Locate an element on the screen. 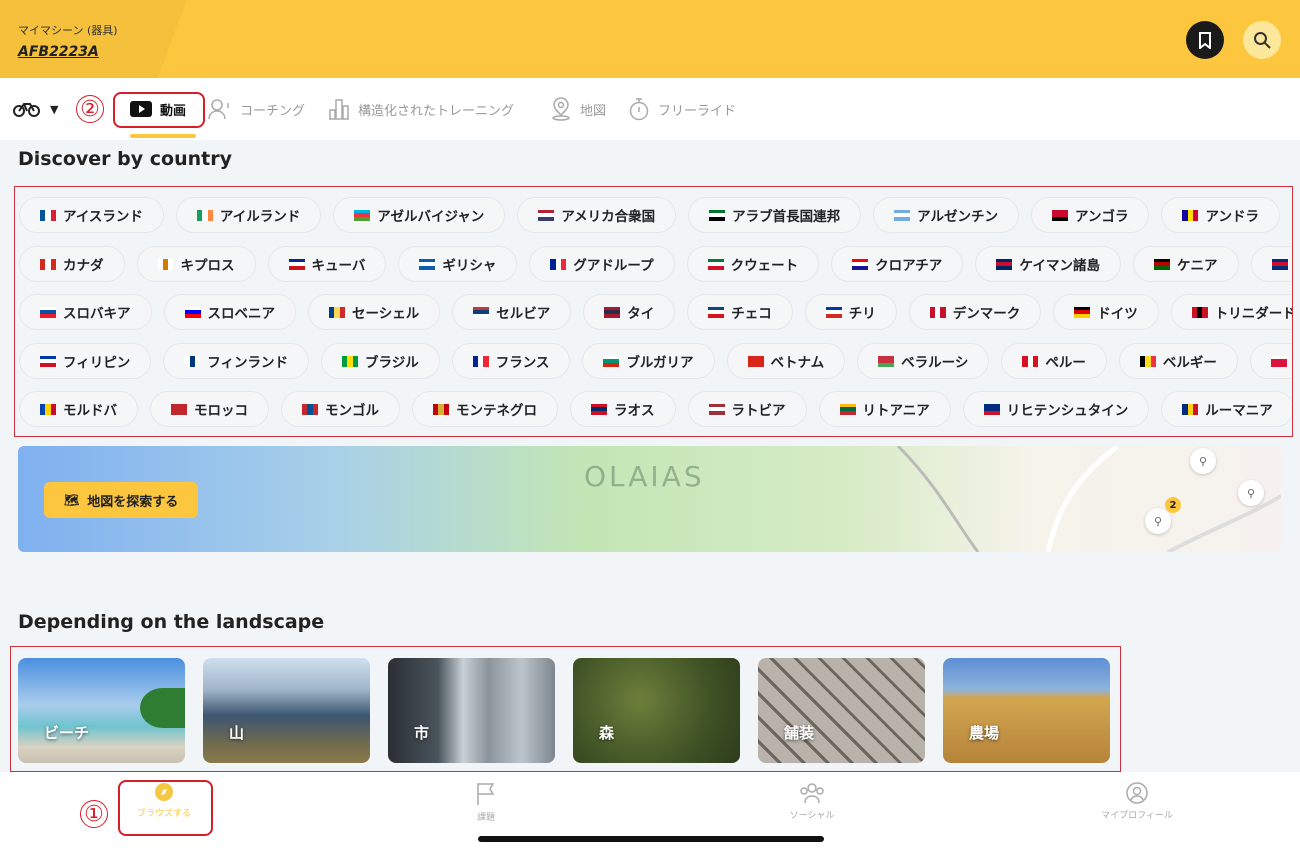  section-title-landscape: Depending on the landscape is located at coordinates (171, 622).